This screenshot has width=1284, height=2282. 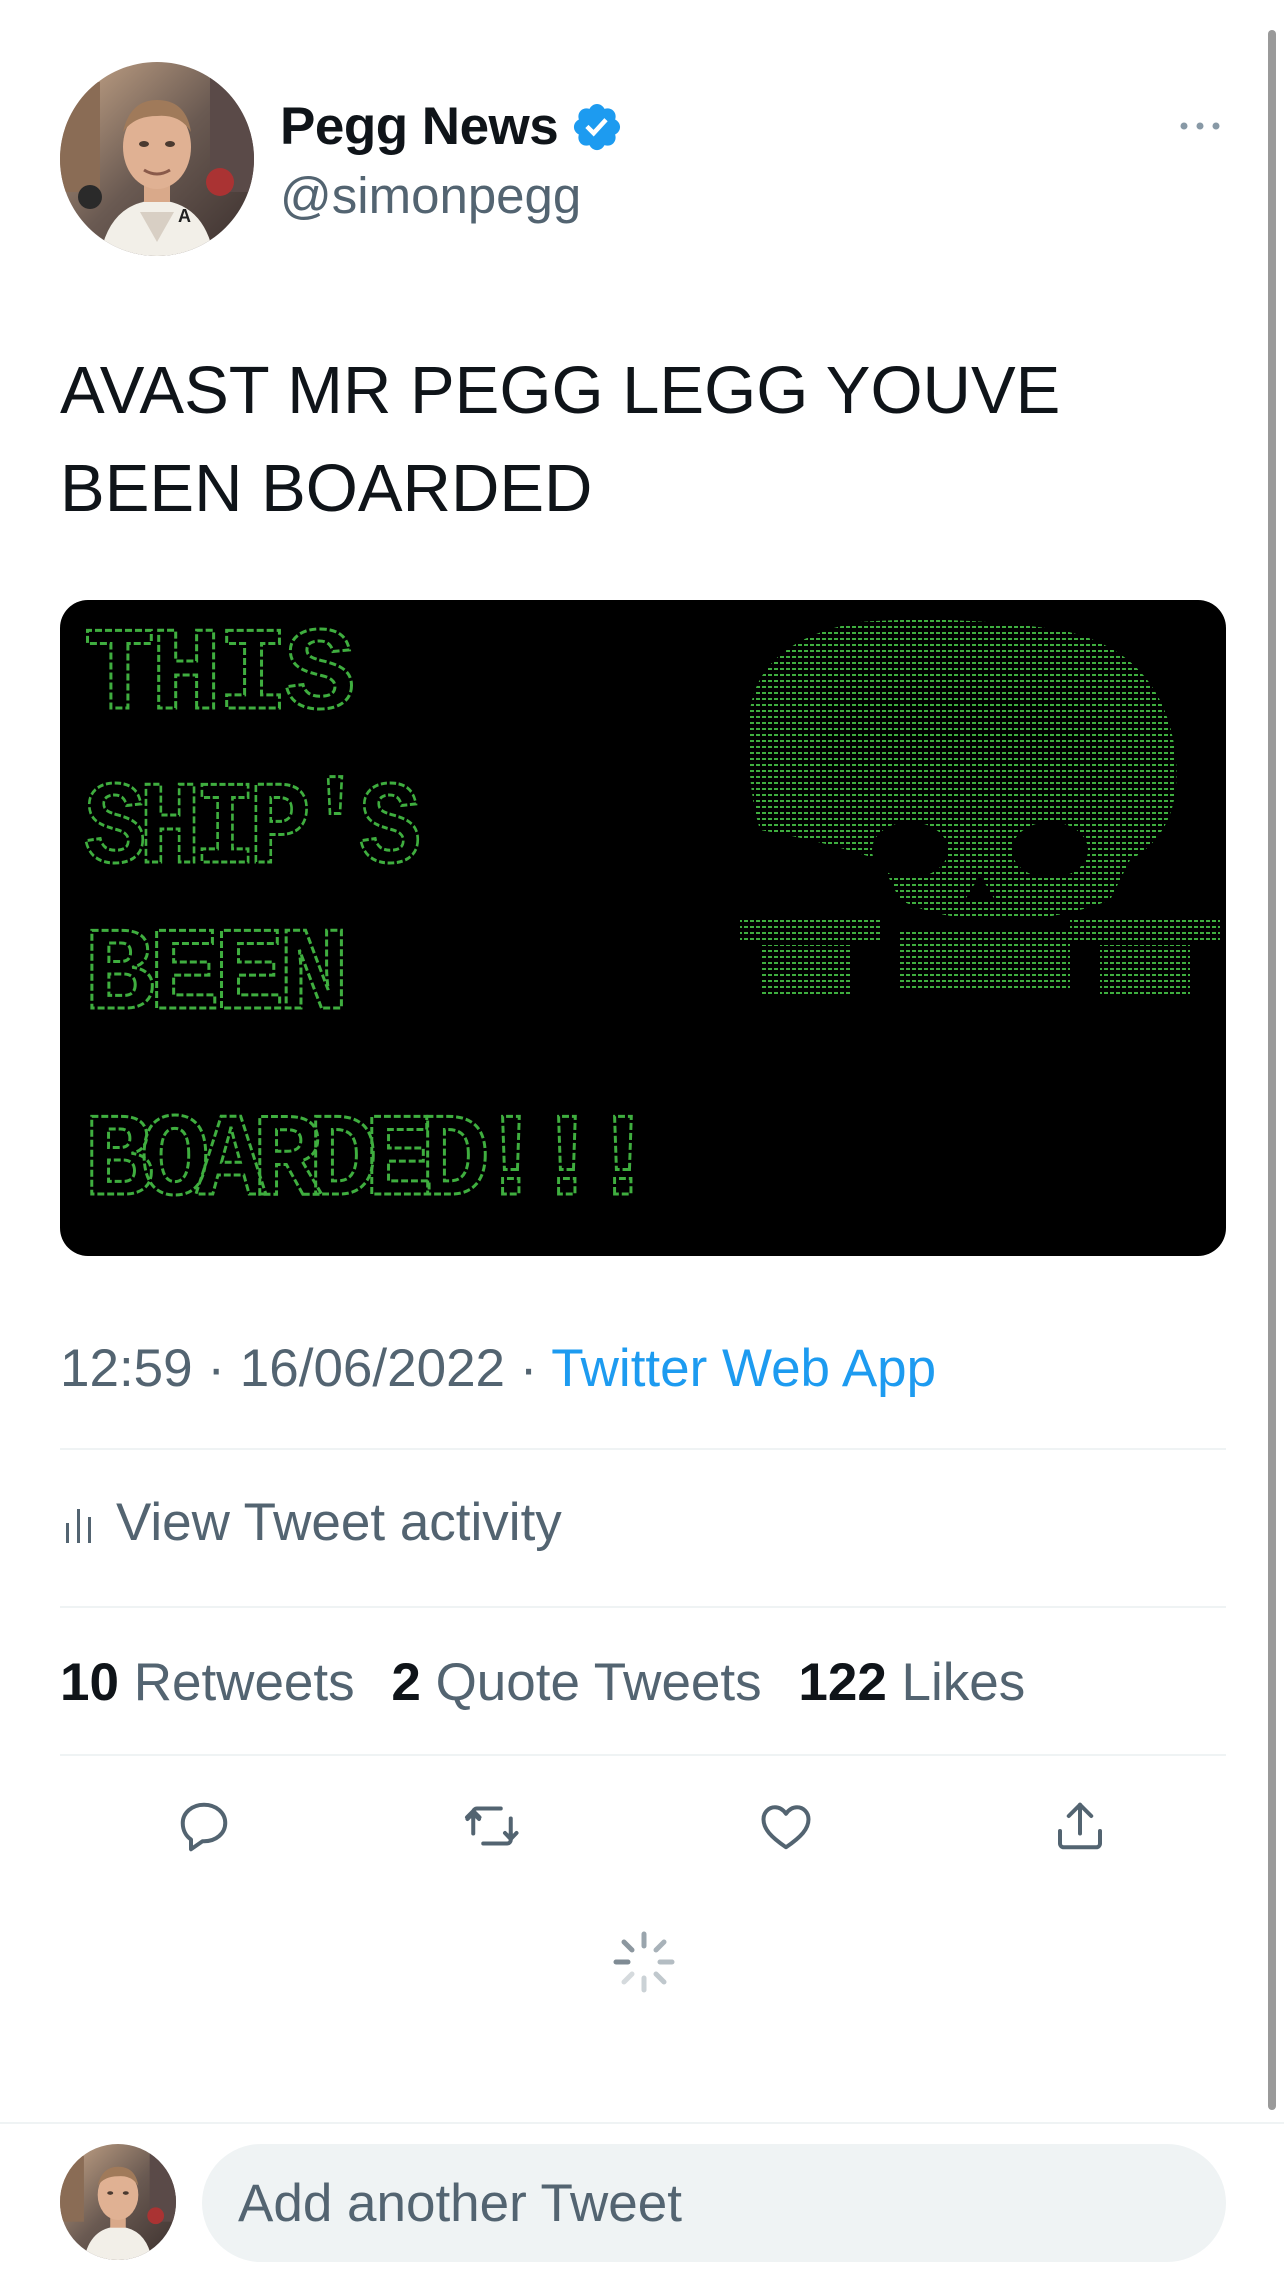 What do you see at coordinates (371, 921) in the screenshot?
I see `ascii-banner-text: THIS SHIP'S BEEN BOARDED!!!` at bounding box center [371, 921].